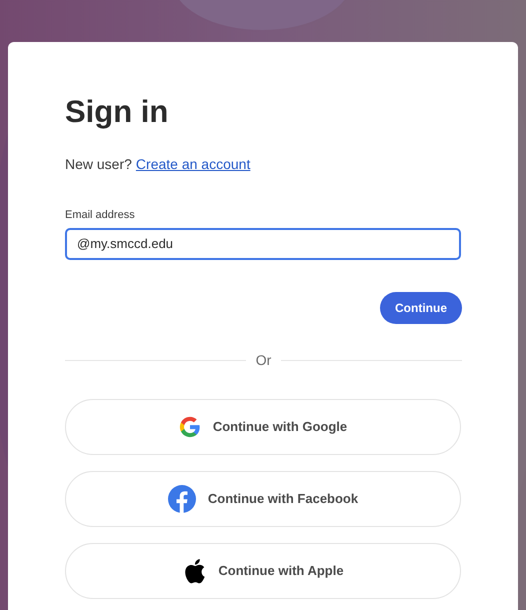 This screenshot has height=610, width=526. Describe the element at coordinates (182, 498) in the screenshot. I see `facebook-logo-icon` at that location.